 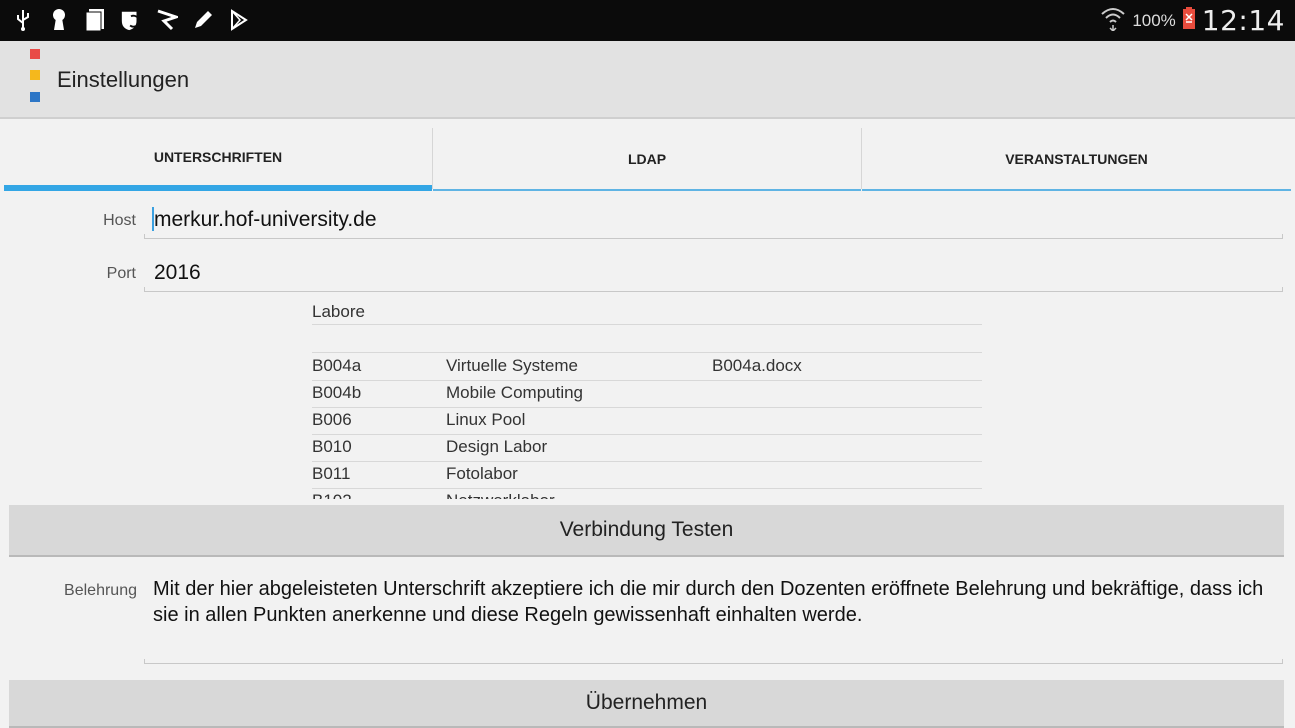 I want to click on tab-bar: UNTERSCHRIFTEN LDAP VERANSTALTUNGEN, so click(x=647, y=160).